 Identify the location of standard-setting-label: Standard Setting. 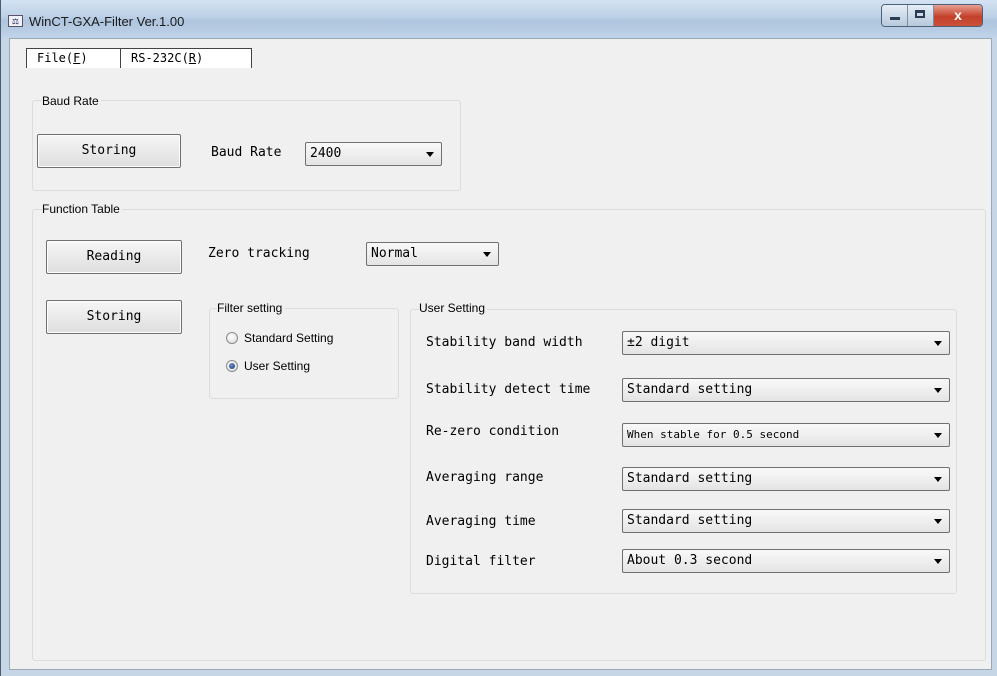
(289, 338).